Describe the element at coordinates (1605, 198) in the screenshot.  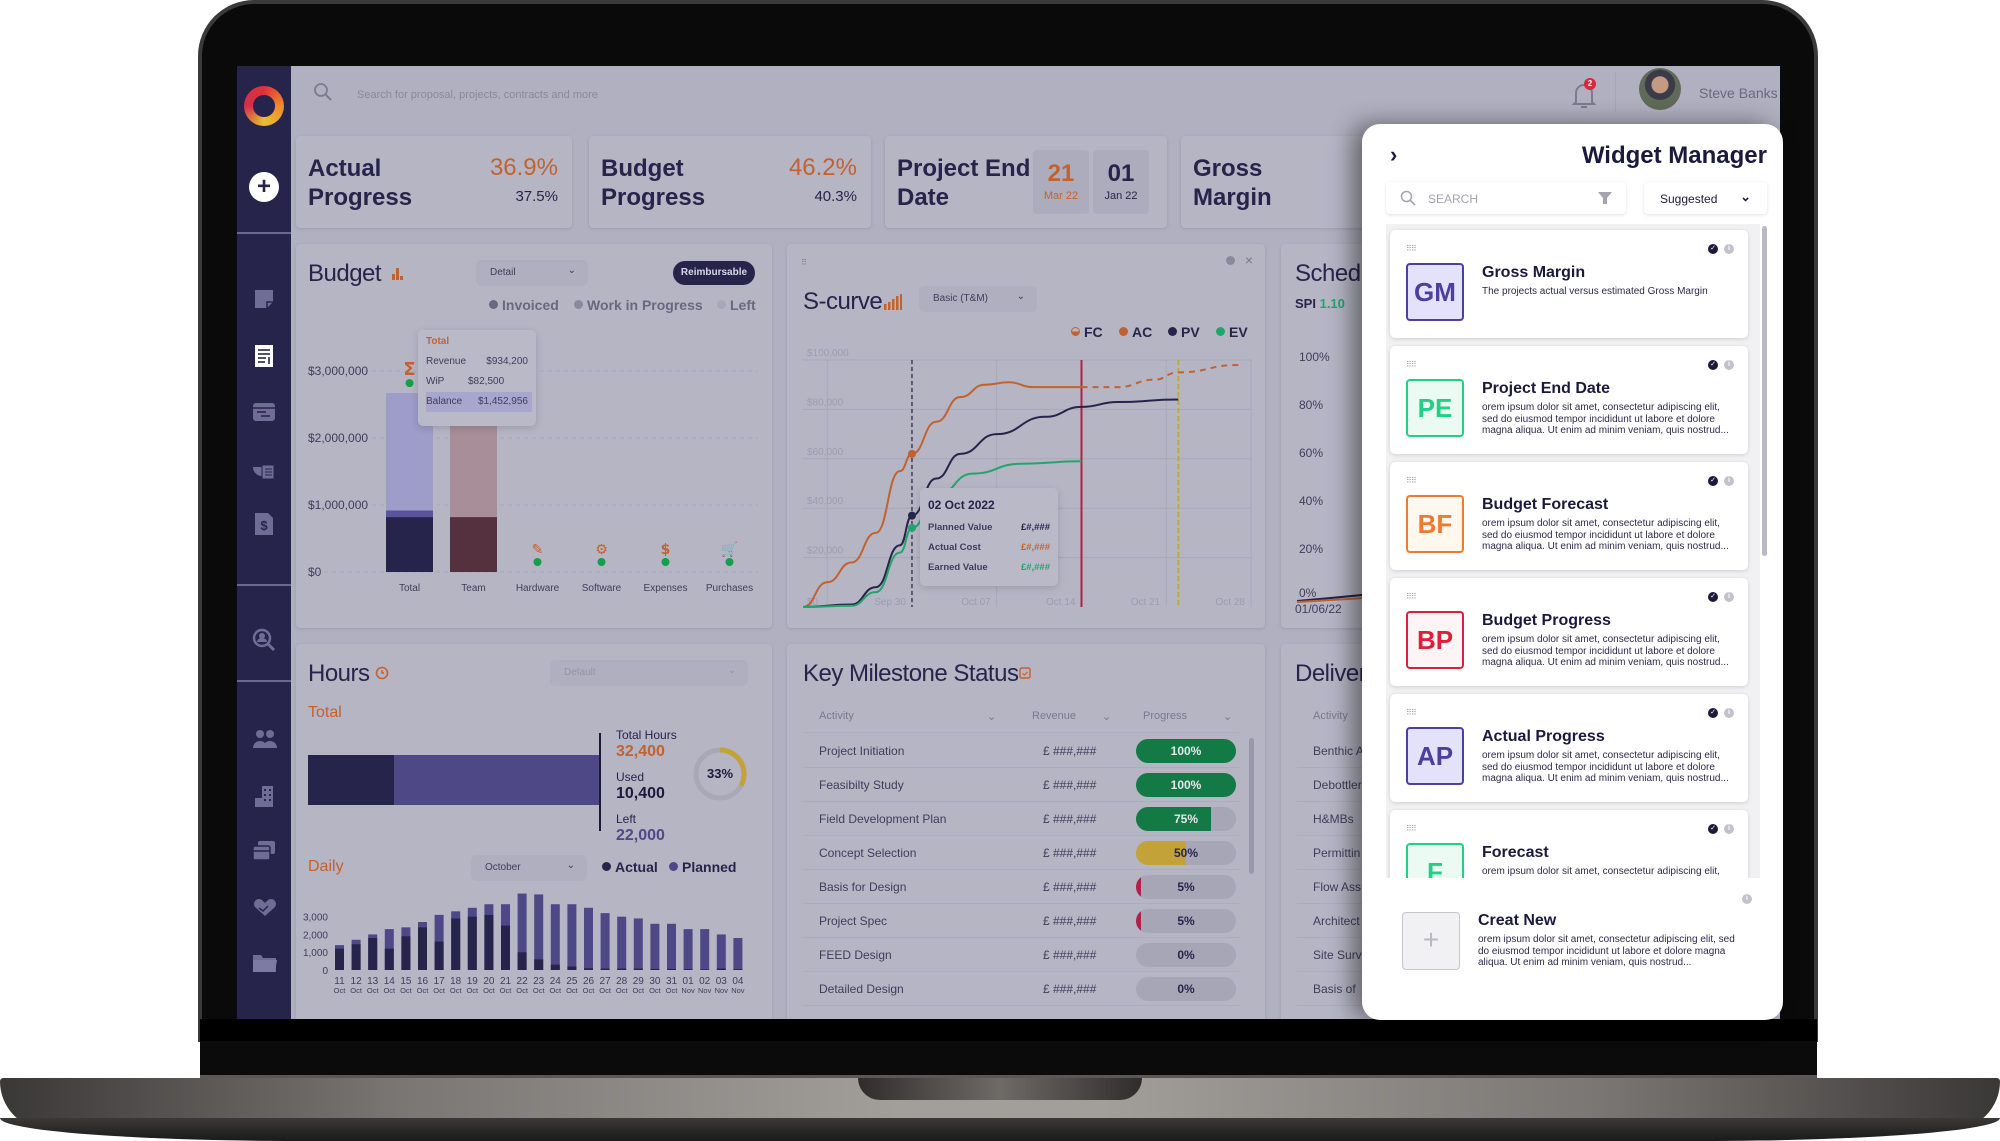
I see `filter-icon` at that location.